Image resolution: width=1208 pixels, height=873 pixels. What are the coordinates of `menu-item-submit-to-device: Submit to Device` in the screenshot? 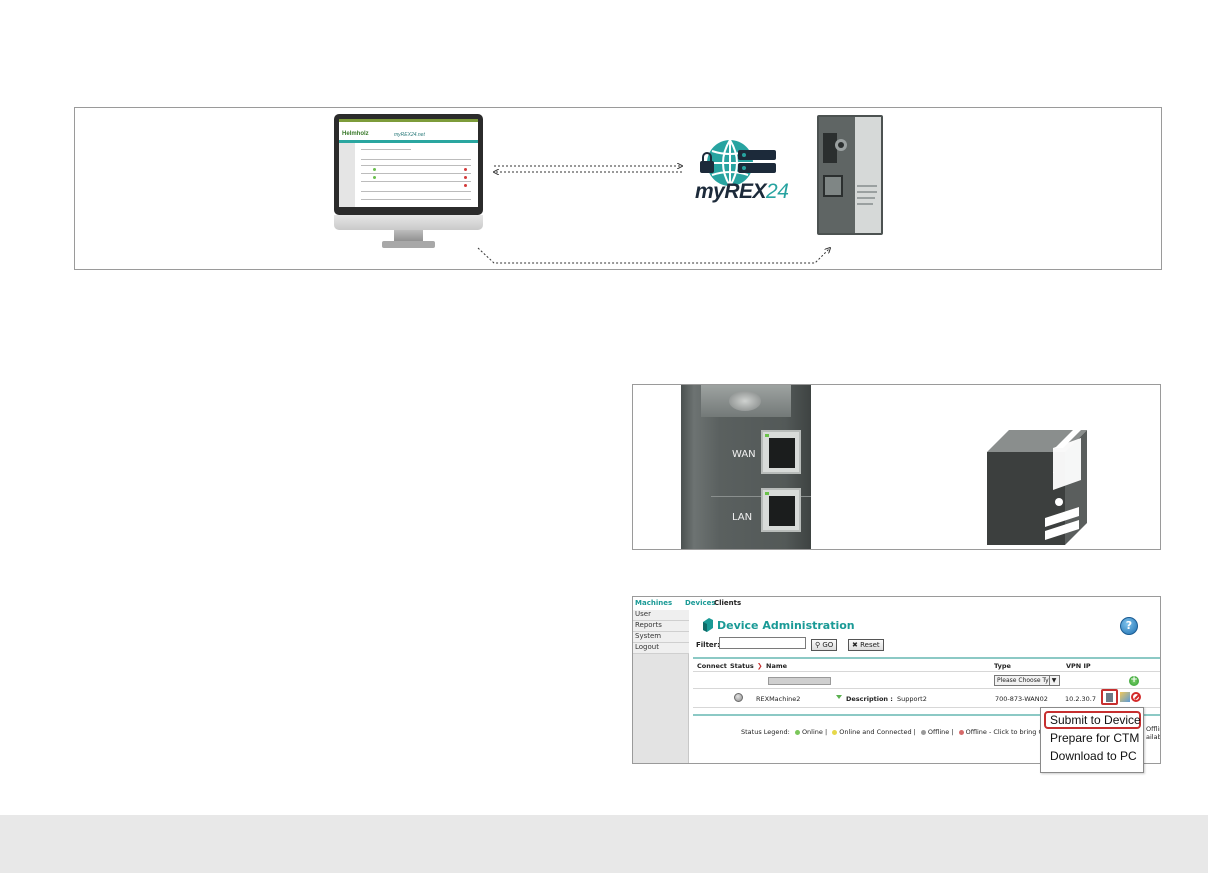 It's located at (1095, 720).